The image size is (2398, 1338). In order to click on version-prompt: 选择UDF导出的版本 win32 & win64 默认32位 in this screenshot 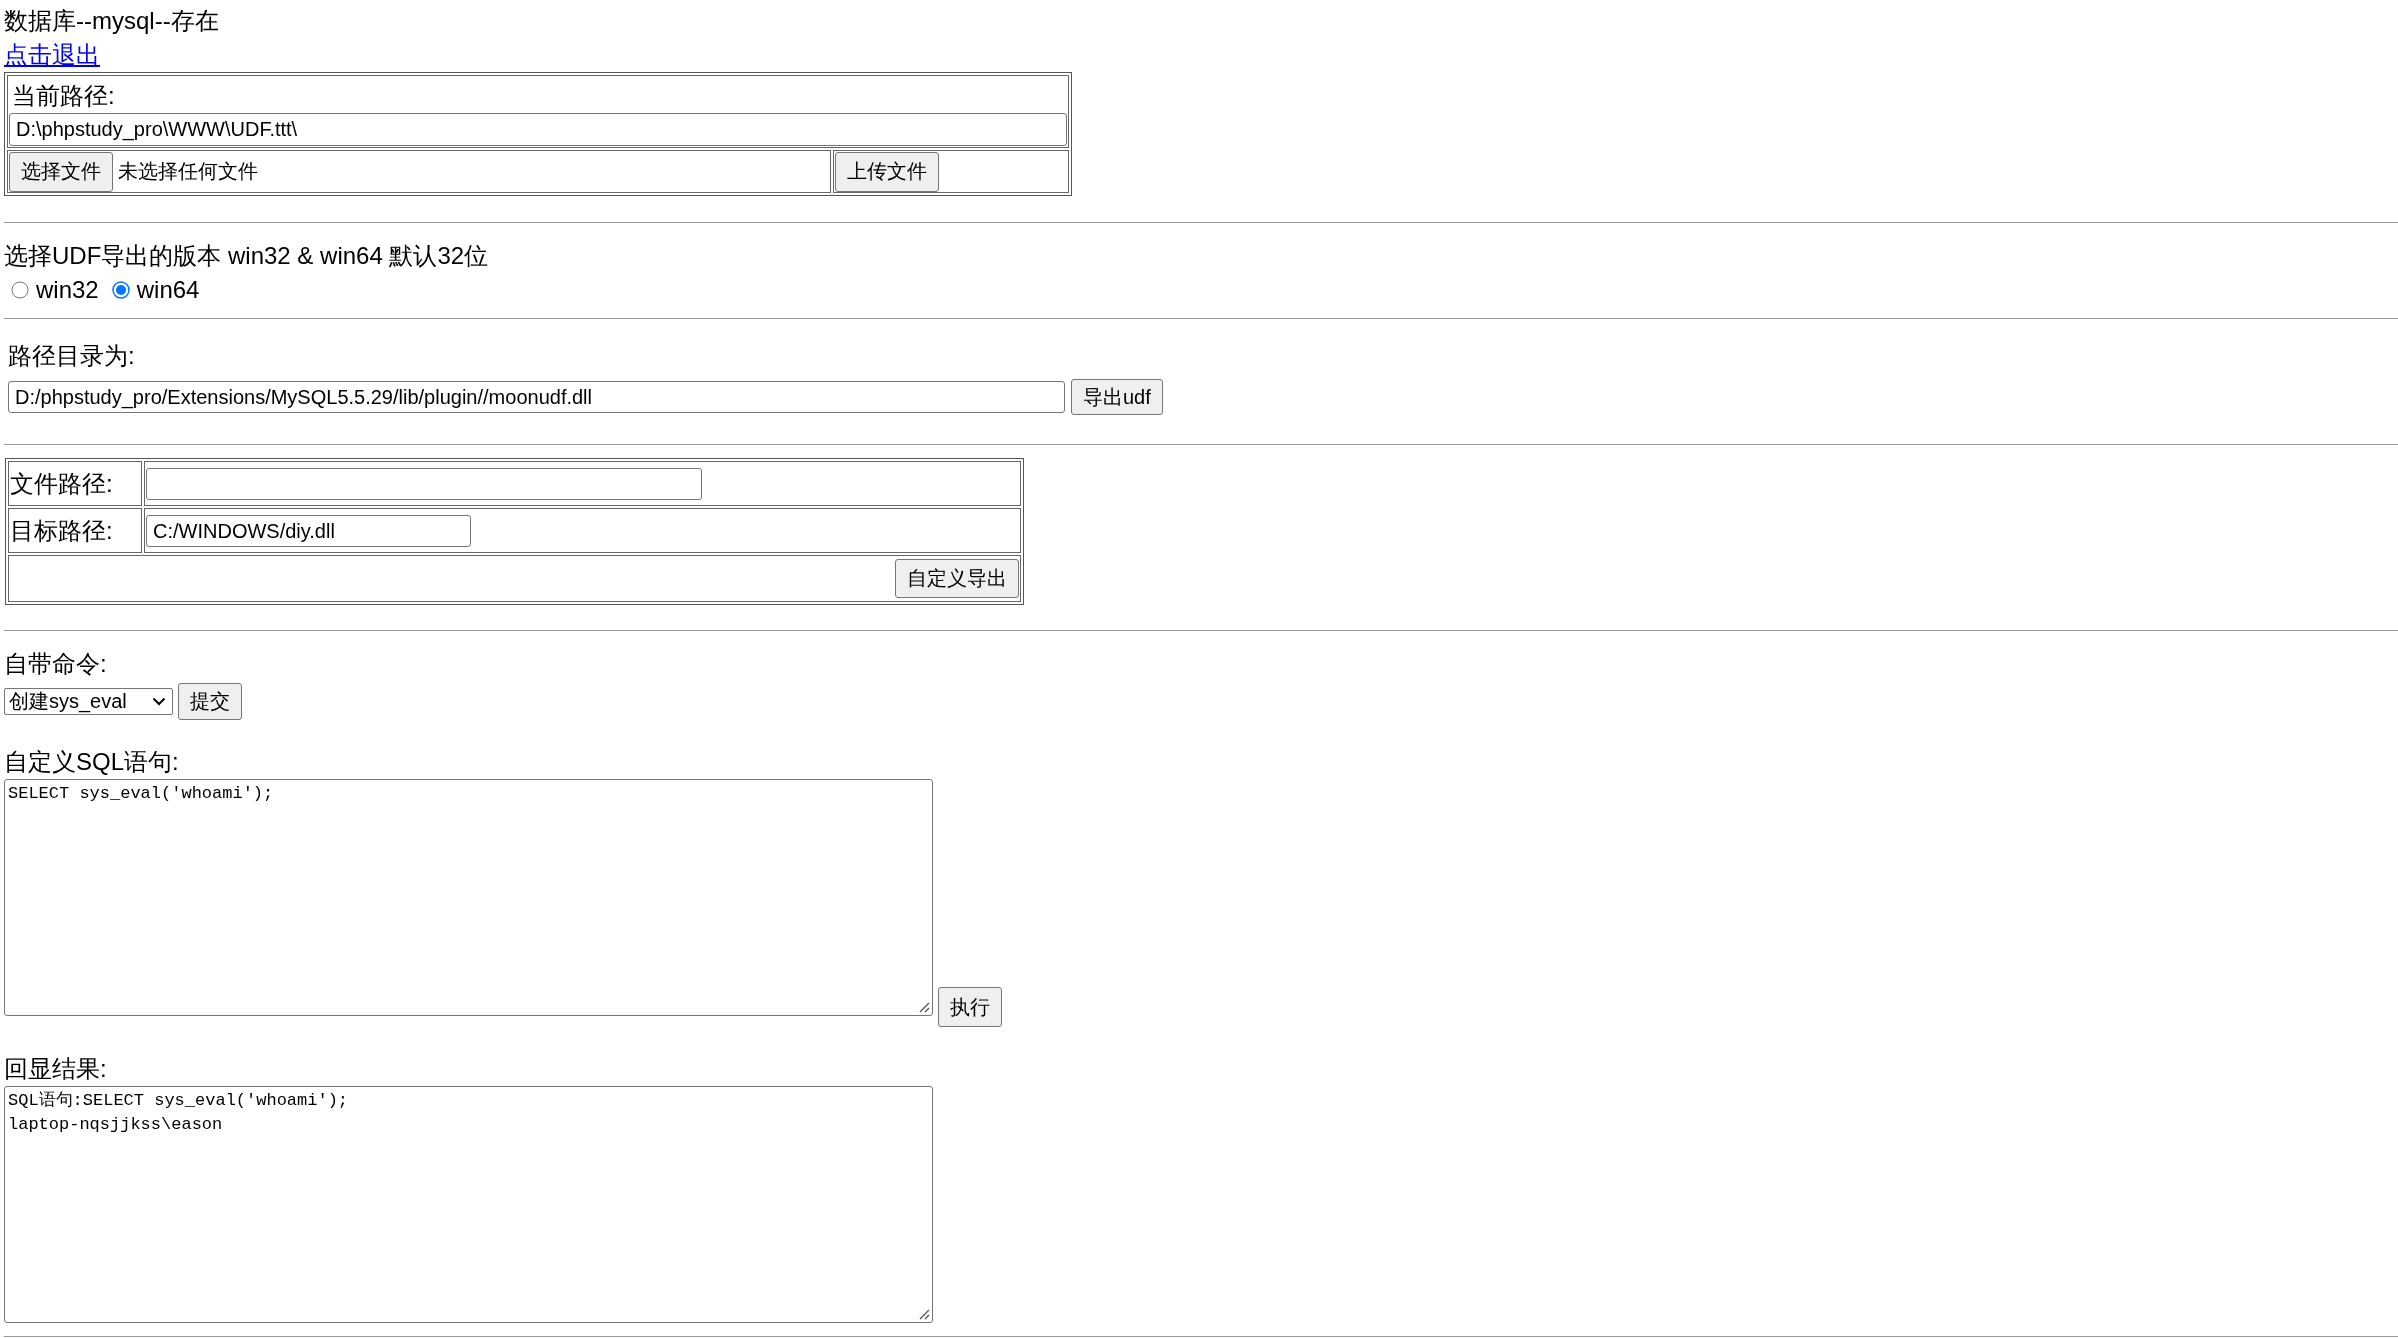, I will do `click(246, 256)`.